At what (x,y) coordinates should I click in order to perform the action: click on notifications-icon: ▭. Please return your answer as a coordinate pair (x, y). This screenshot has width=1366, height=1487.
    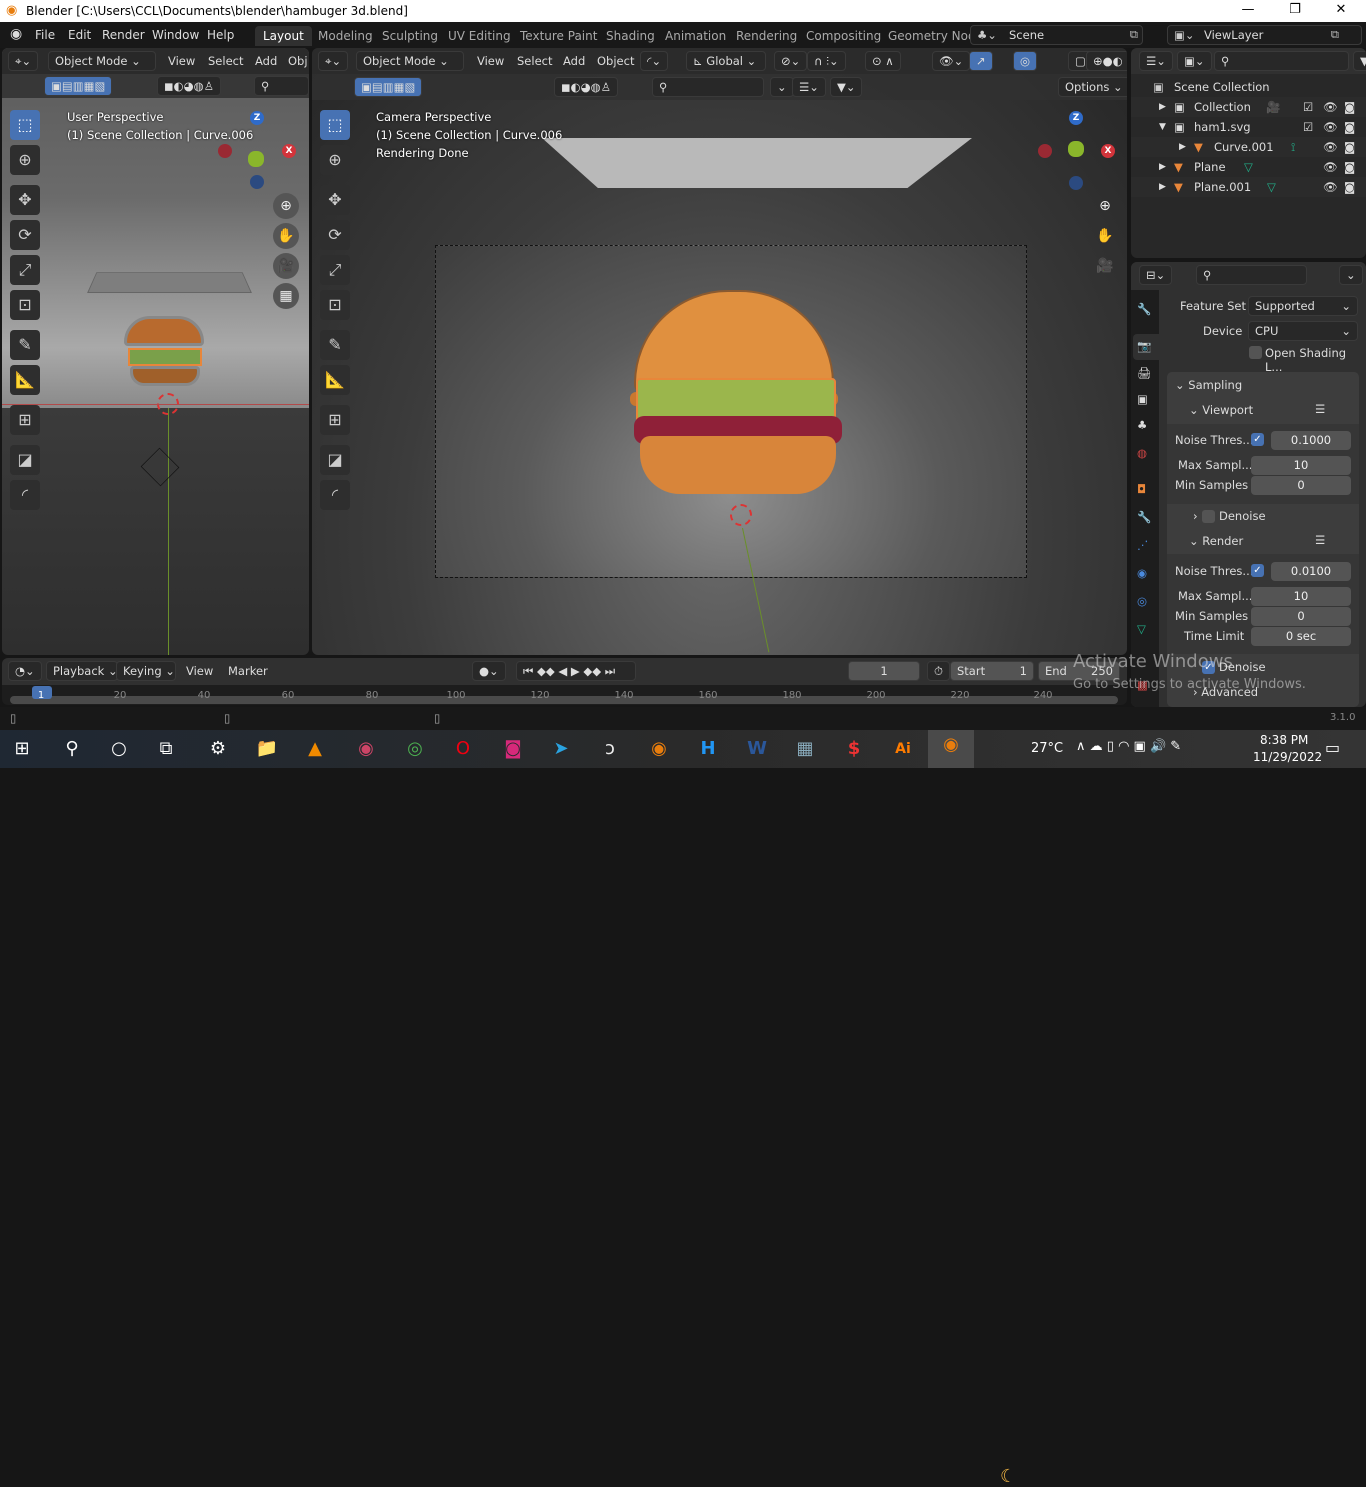
    Looking at the image, I should click on (1332, 747).